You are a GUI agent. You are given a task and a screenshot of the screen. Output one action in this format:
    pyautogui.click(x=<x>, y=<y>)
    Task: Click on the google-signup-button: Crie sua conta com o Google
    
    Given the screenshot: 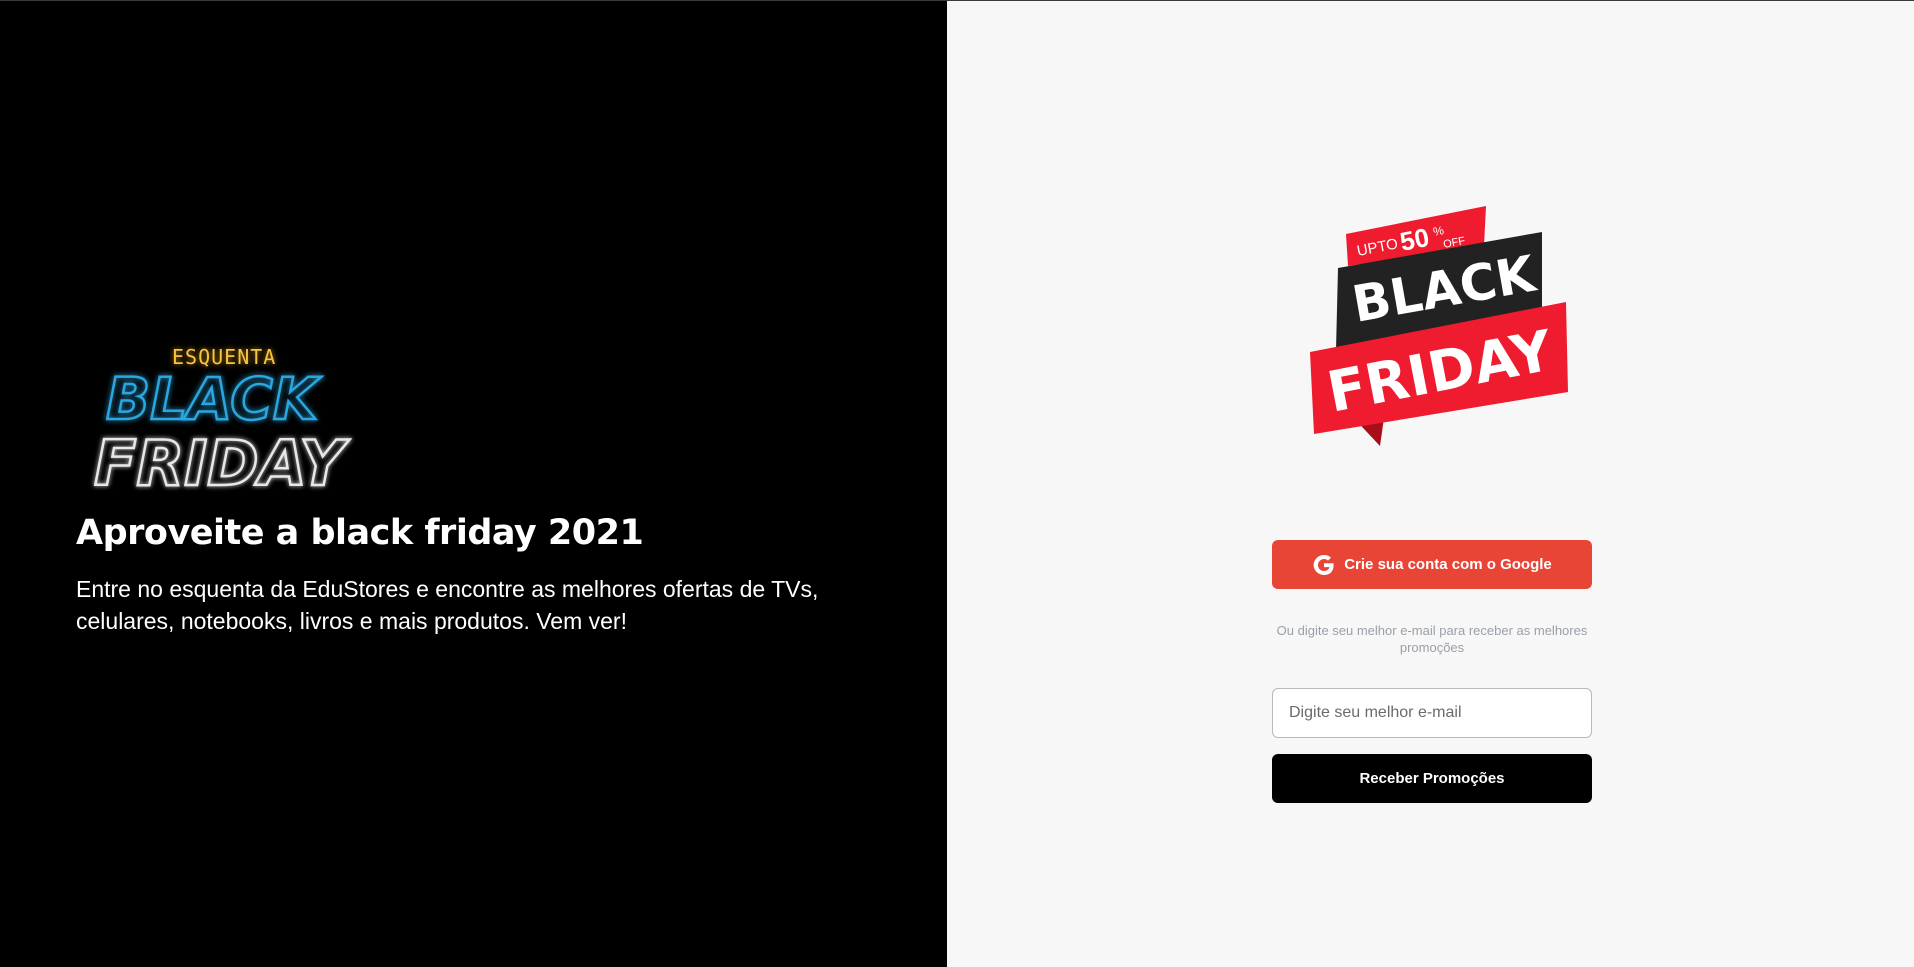 What is the action you would take?
    pyautogui.click(x=1432, y=564)
    